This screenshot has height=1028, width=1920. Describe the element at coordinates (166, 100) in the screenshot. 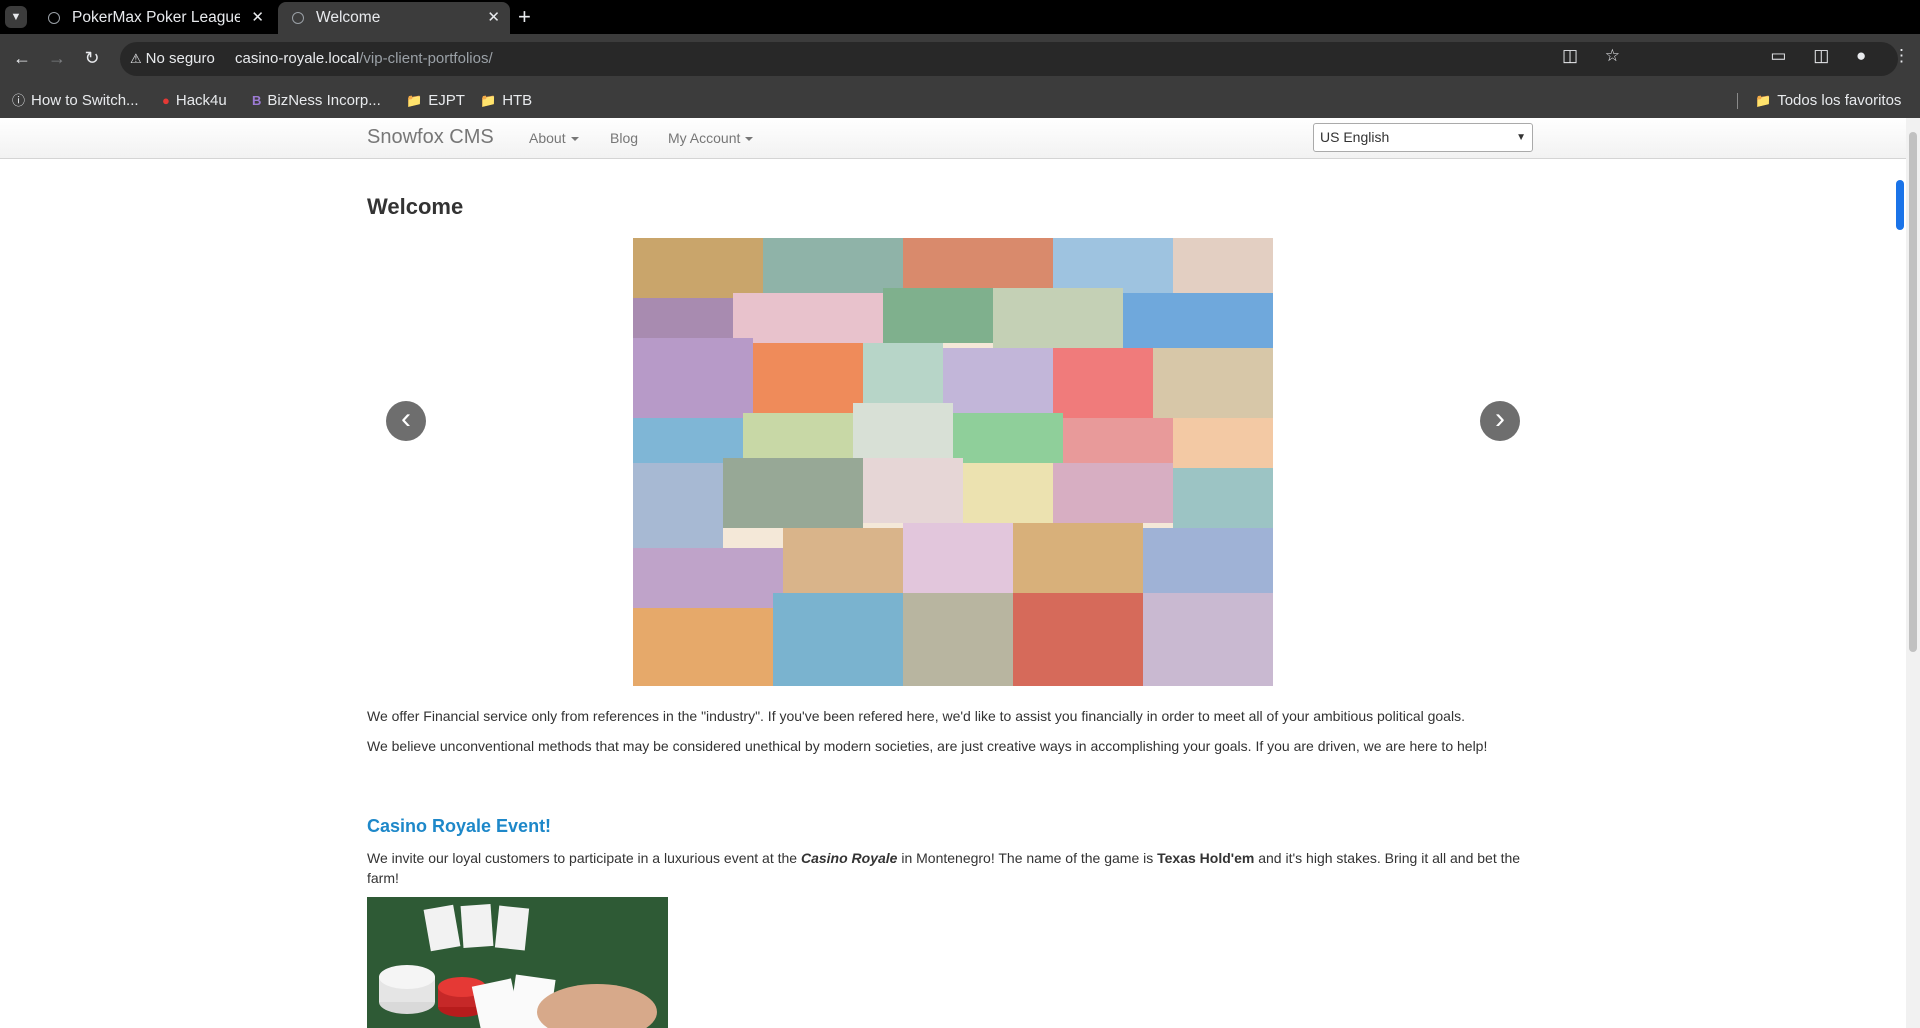

I see `hack4u-icon: ●` at that location.